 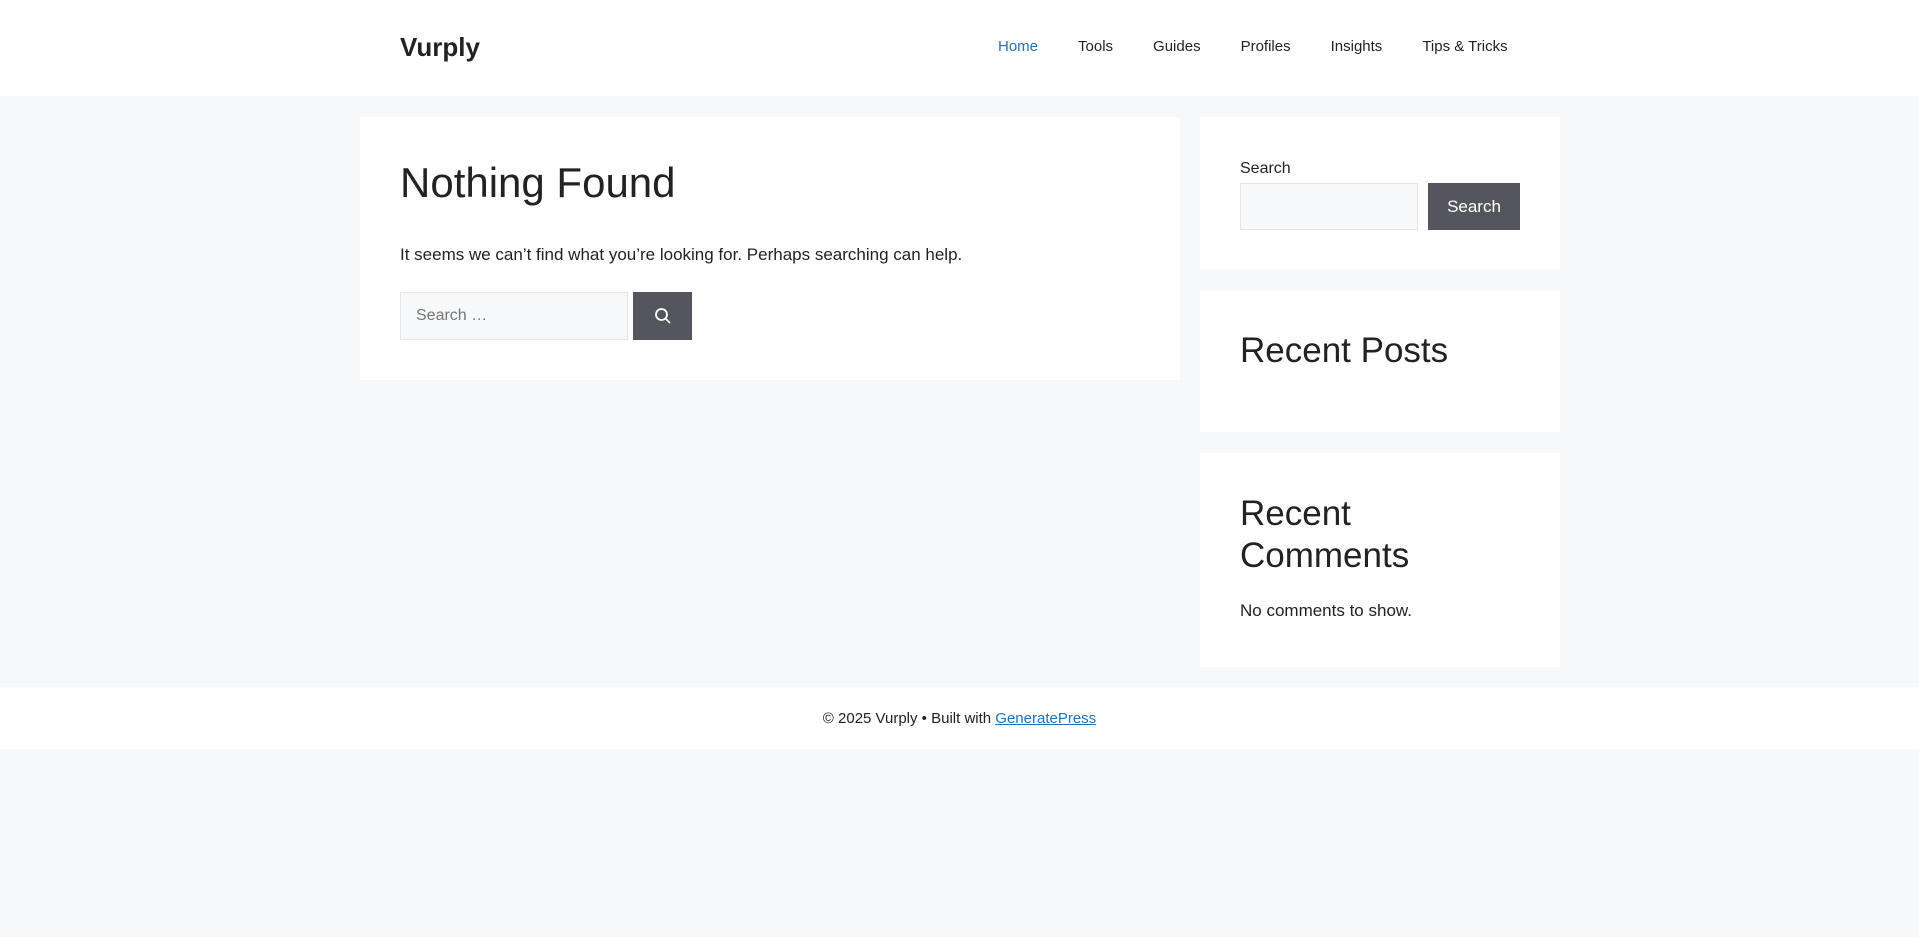 What do you see at coordinates (1344, 350) in the screenshot?
I see `recent-posts-title: Recent Posts` at bounding box center [1344, 350].